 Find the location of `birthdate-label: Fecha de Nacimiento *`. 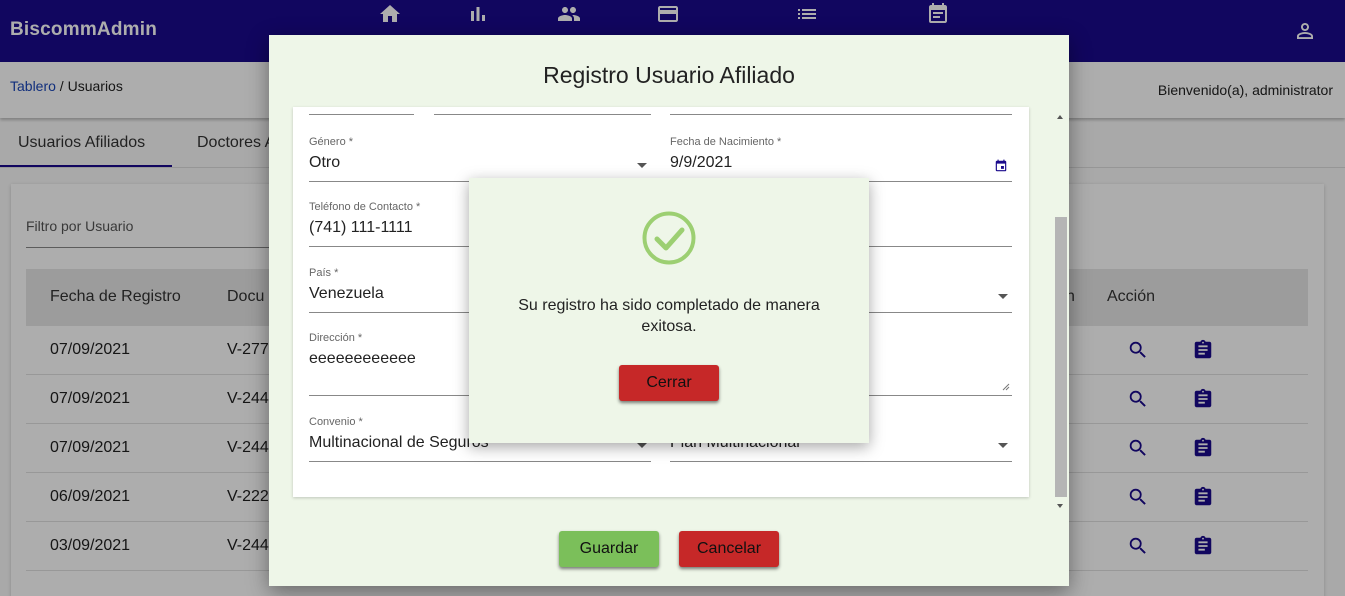

birthdate-label: Fecha de Nacimiento * is located at coordinates (726, 142).